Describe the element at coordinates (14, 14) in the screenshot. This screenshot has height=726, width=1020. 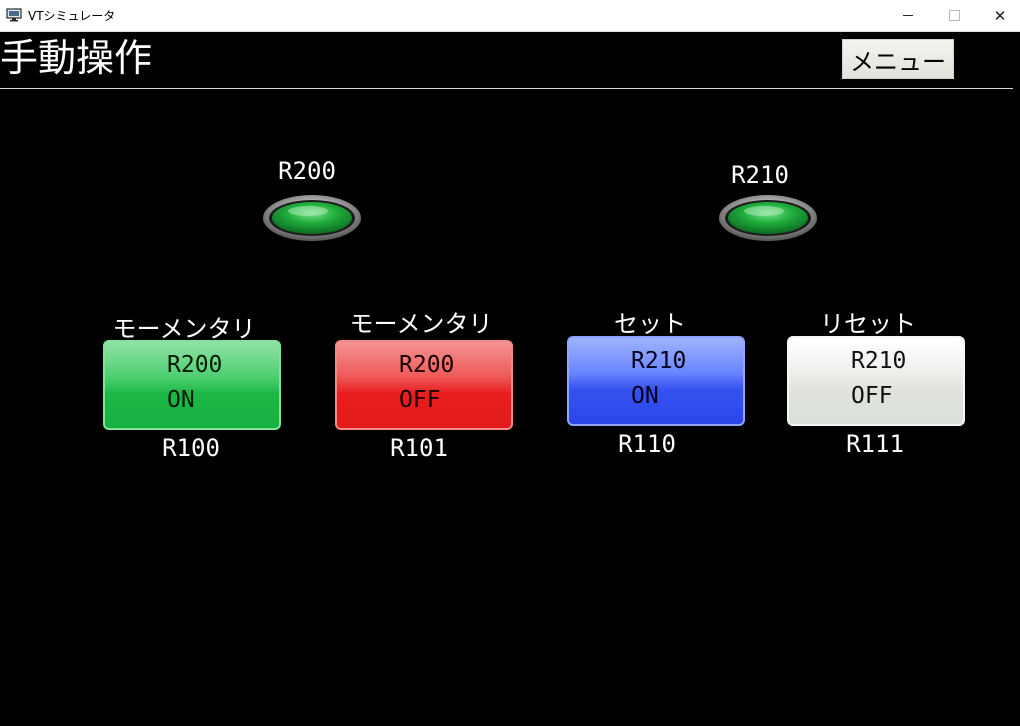
I see `monitor-icon` at that location.